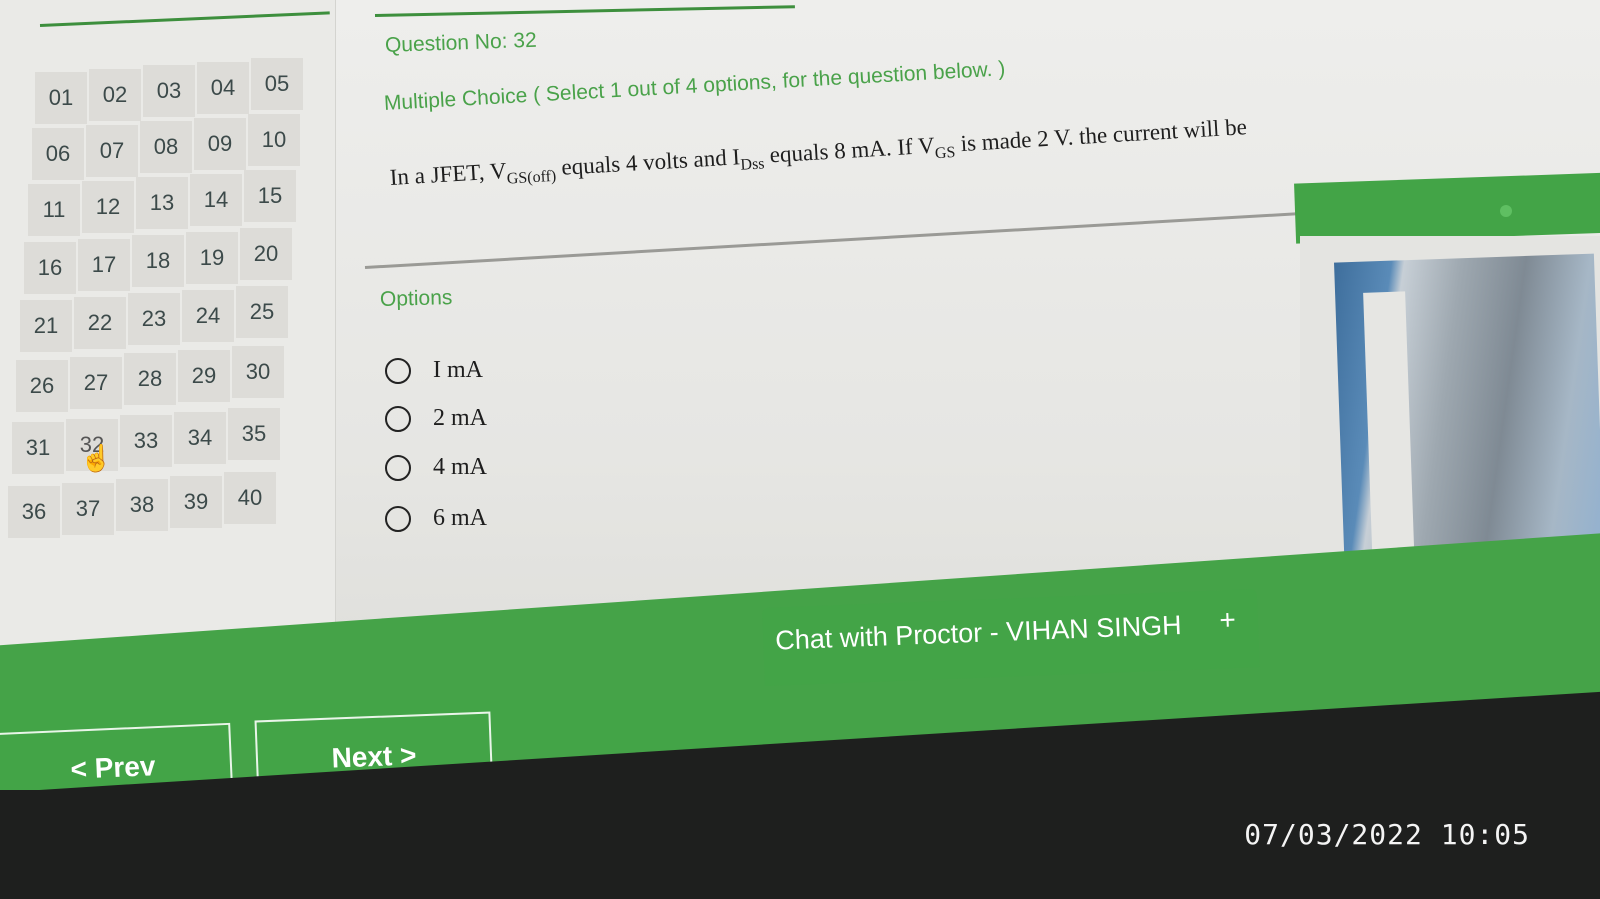 The width and height of the screenshot is (1600, 899). What do you see at coordinates (584, 11) in the screenshot?
I see `header-divider` at bounding box center [584, 11].